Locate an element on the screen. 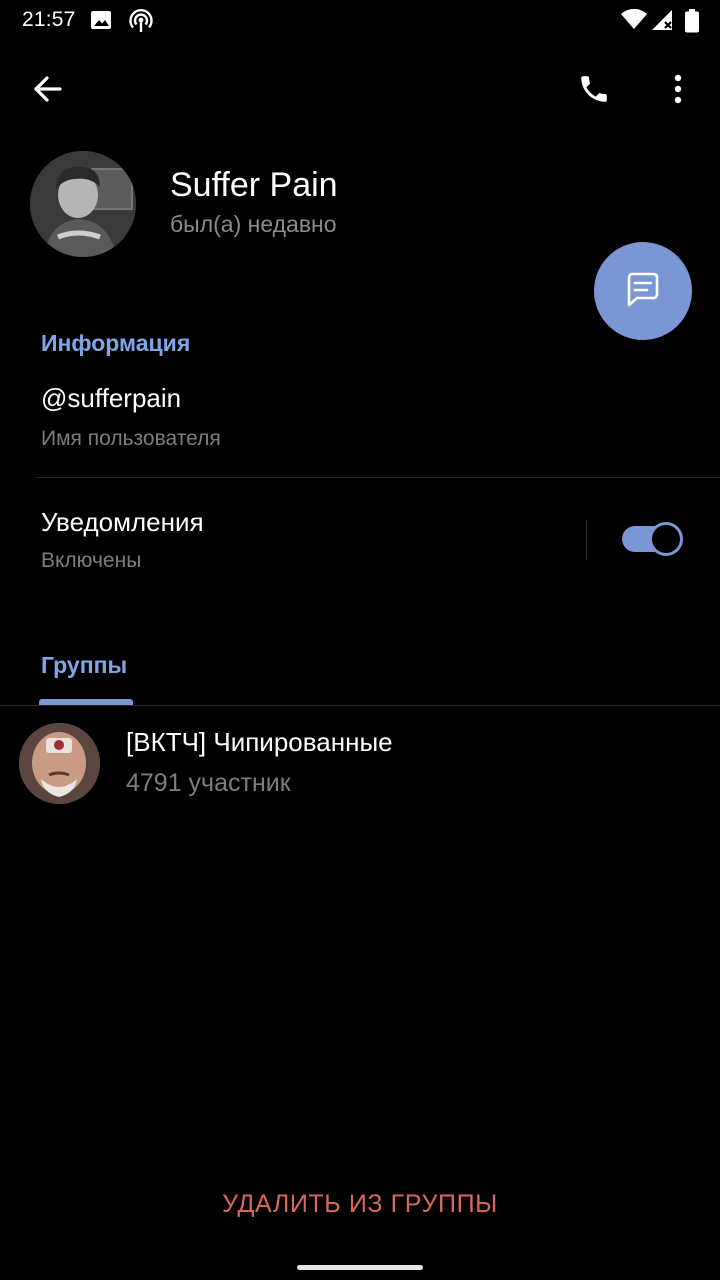  arrow-back-icon is located at coordinates (48, 91).